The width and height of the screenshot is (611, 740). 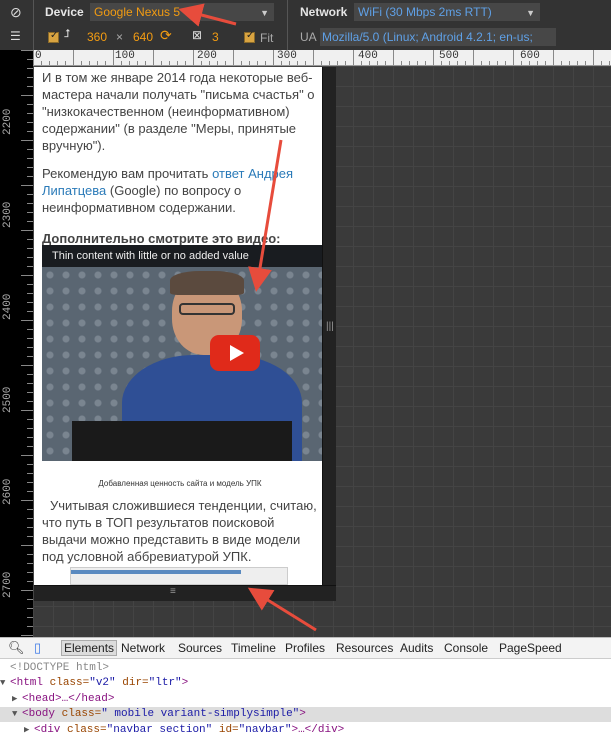 I want to click on no-emulation-icon: ⊘, so click(x=16, y=12).